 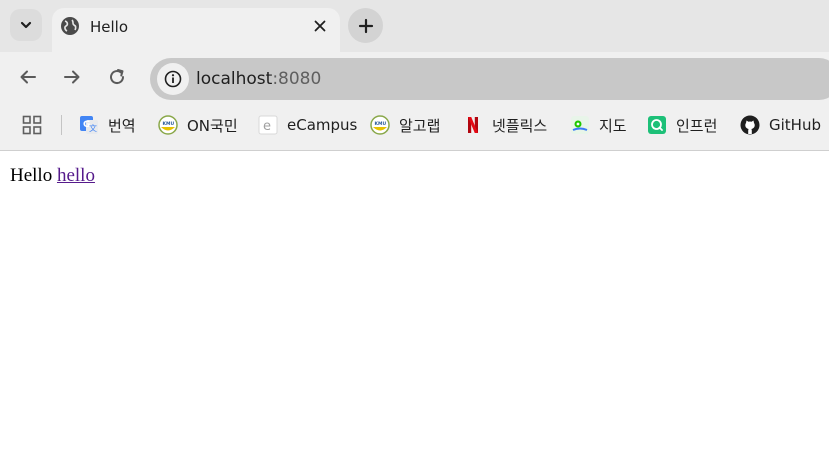 I want to click on bookmark-label: eCampus, so click(x=322, y=125).